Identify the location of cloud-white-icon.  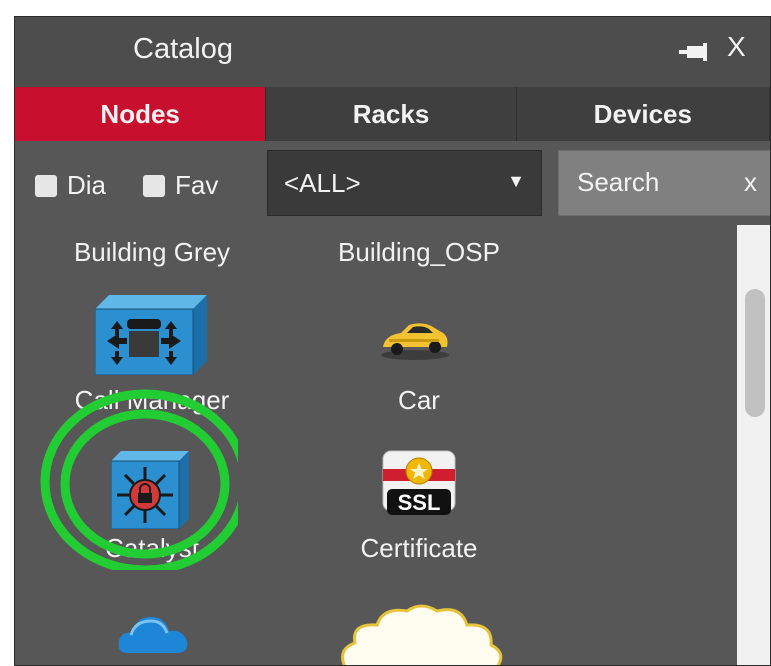
(420, 633).